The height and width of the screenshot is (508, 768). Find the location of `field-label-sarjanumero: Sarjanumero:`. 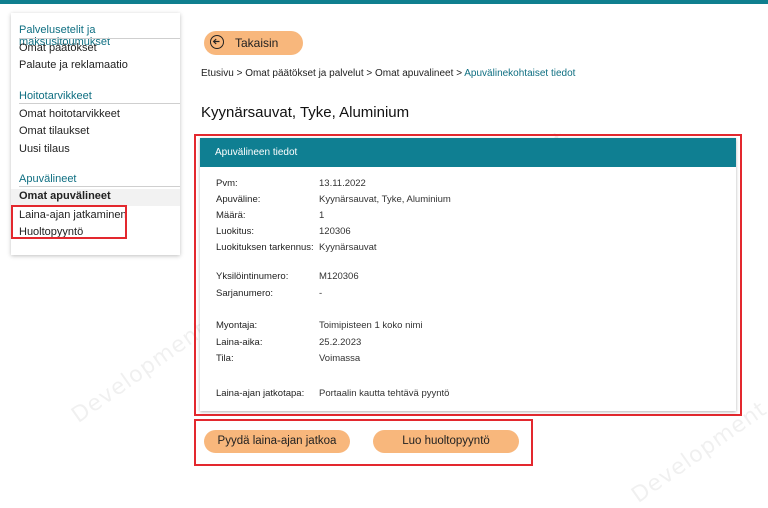

field-label-sarjanumero: Sarjanumero: is located at coordinates (245, 293).